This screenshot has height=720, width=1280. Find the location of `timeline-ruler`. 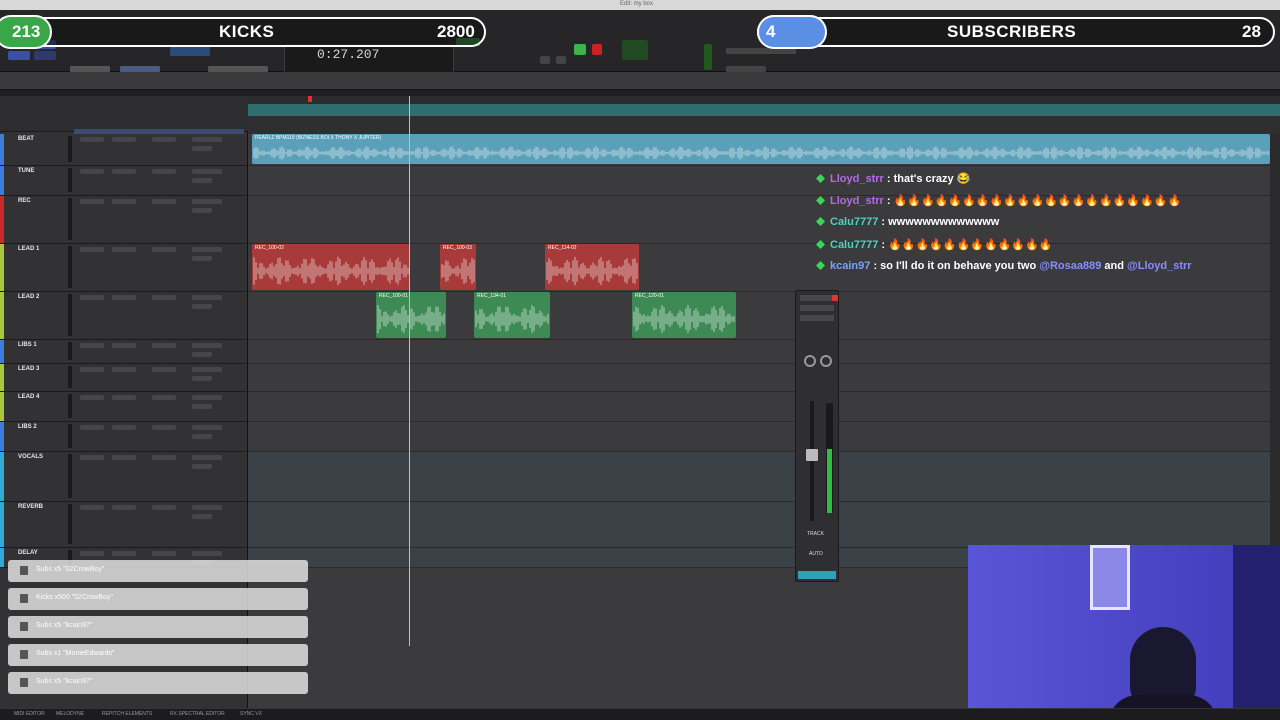

timeline-ruler is located at coordinates (764, 100).